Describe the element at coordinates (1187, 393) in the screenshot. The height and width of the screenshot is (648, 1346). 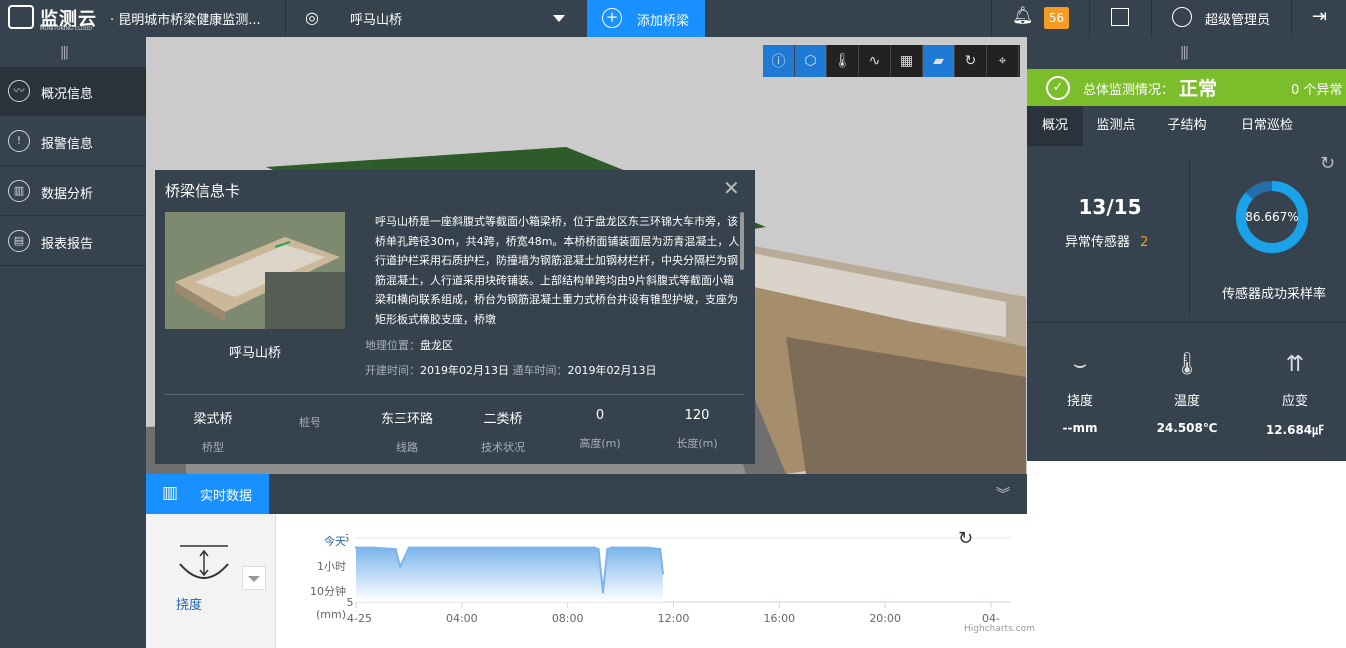
I see `sensor-temperature: 🌡︎ 温度 24.508℃` at that location.